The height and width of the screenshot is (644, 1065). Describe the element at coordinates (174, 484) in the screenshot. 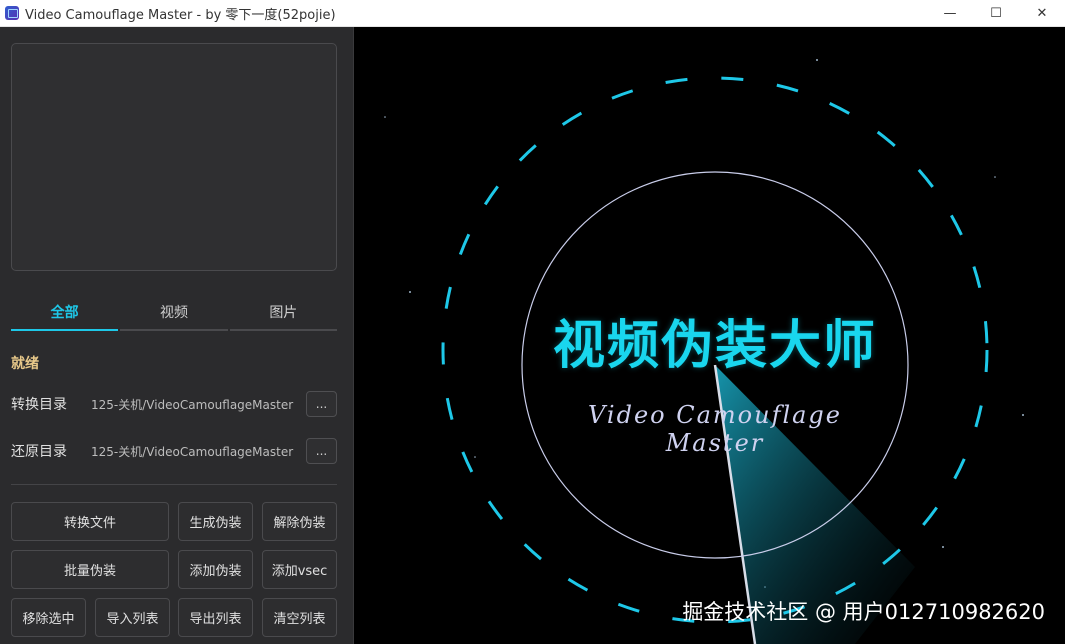

I see `divider` at that location.